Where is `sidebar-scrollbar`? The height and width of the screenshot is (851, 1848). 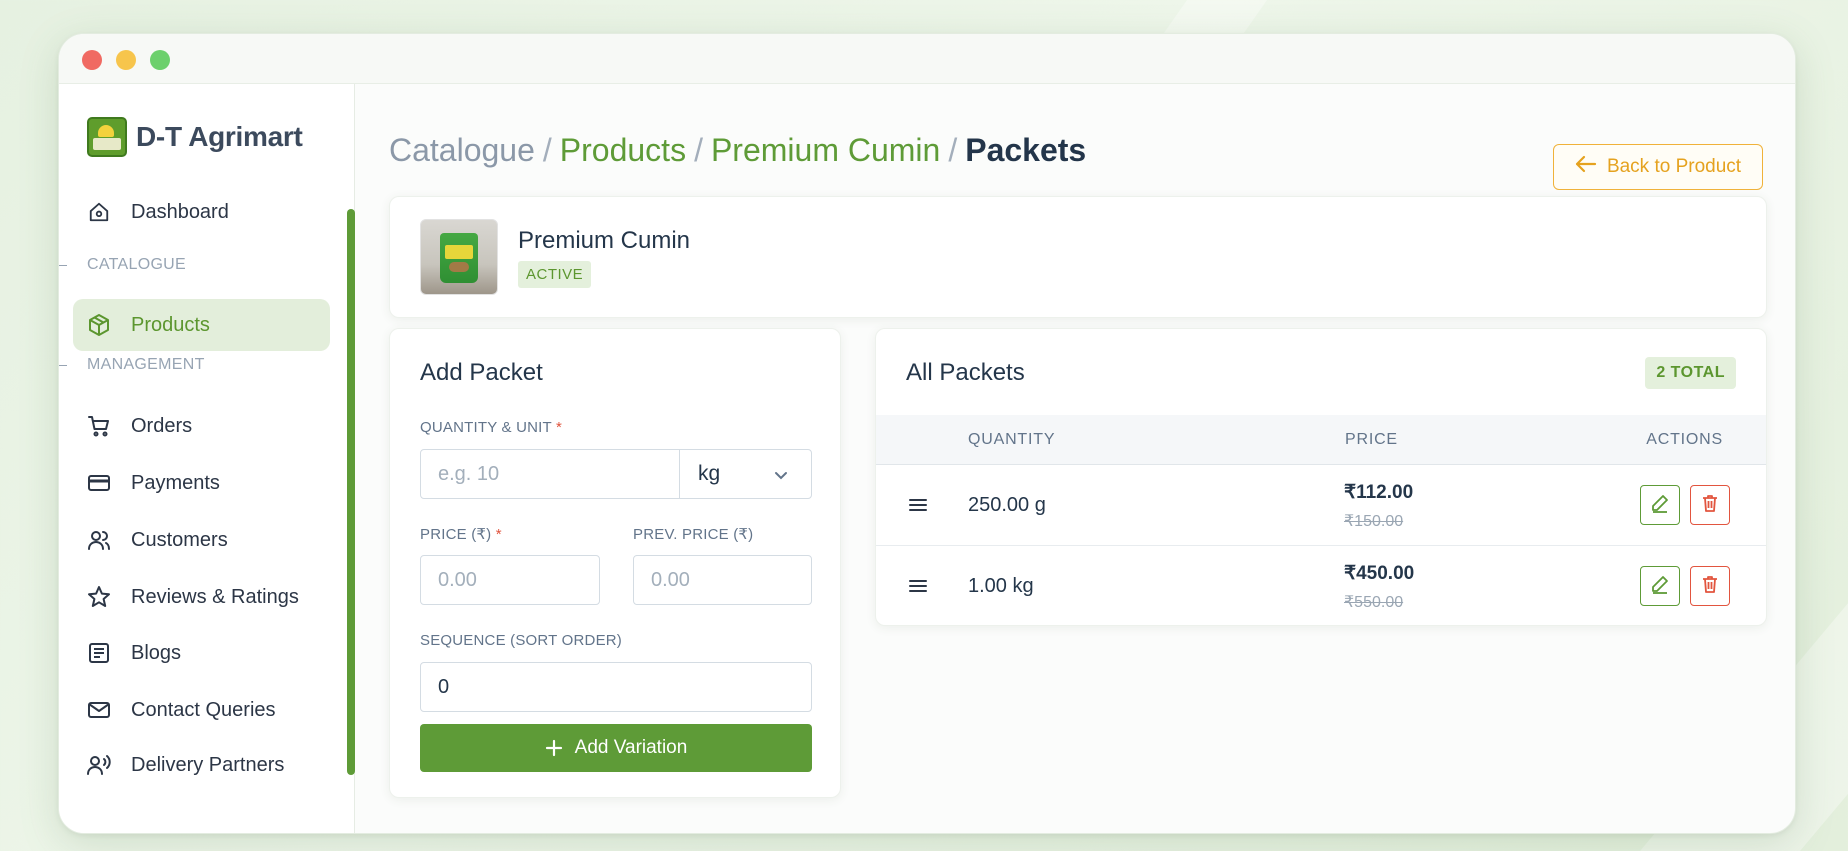
sidebar-scrollbar is located at coordinates (351, 492).